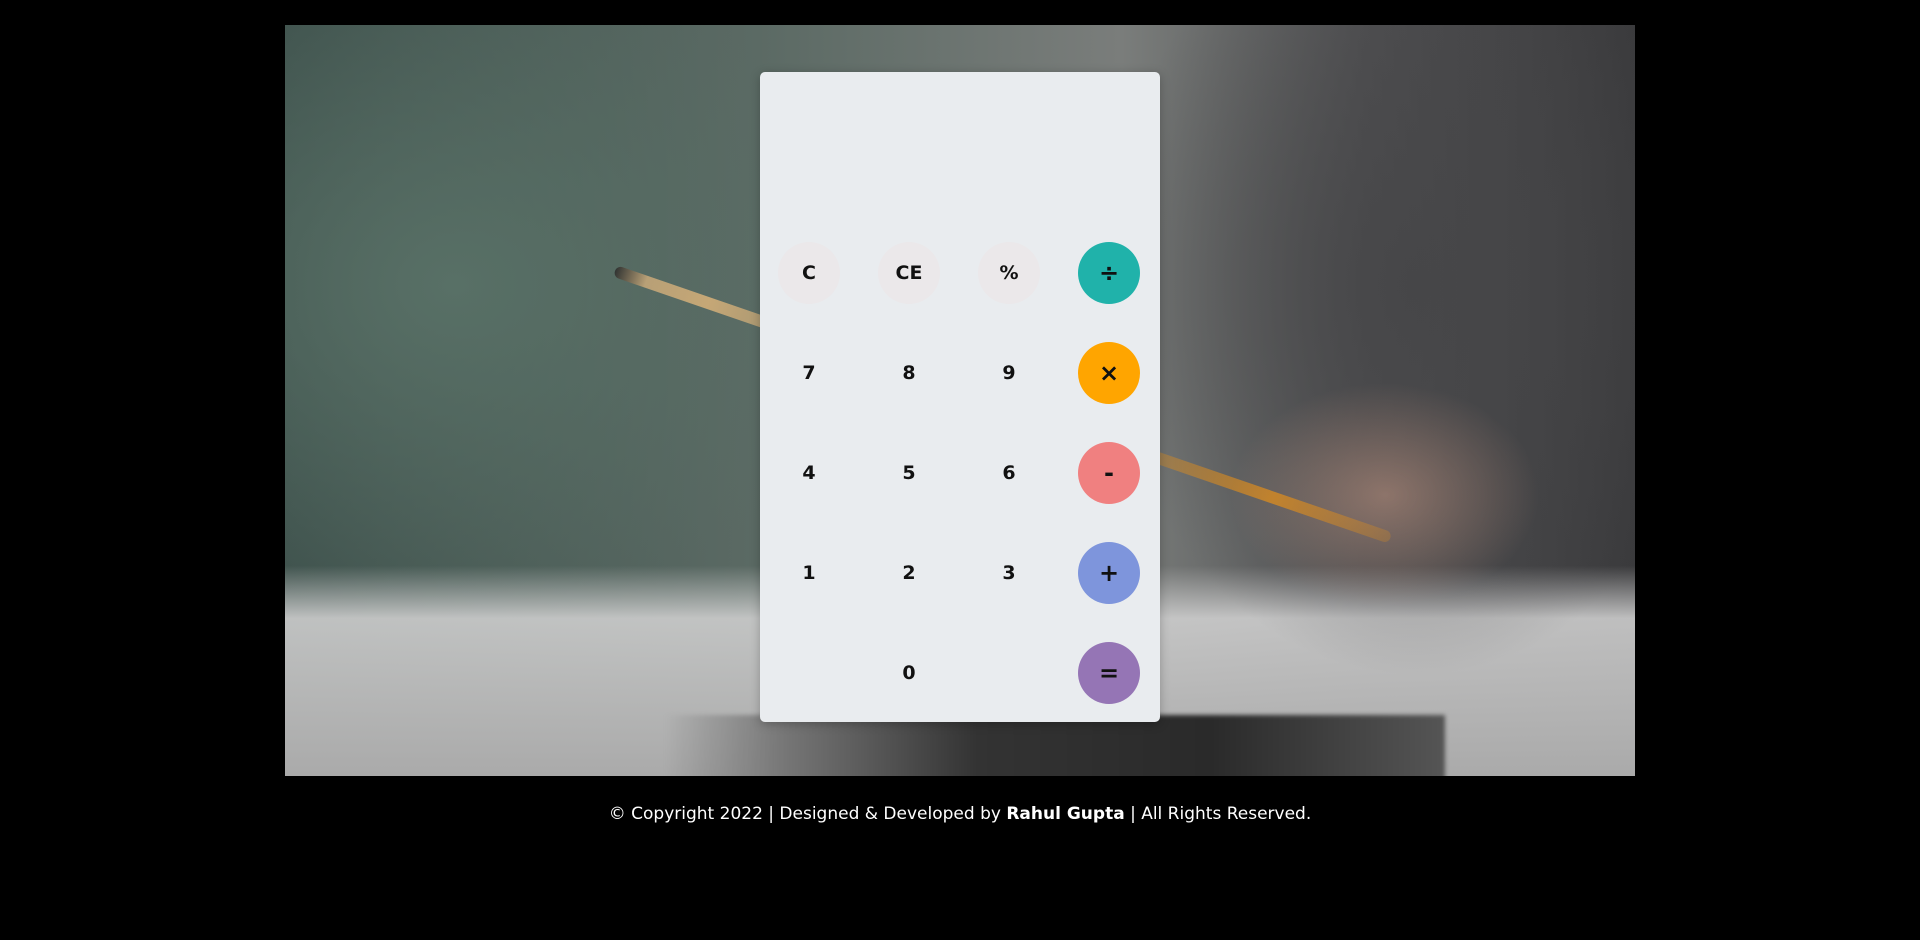 The width and height of the screenshot is (1920, 940). I want to click on add-button: +, so click(1109, 573).